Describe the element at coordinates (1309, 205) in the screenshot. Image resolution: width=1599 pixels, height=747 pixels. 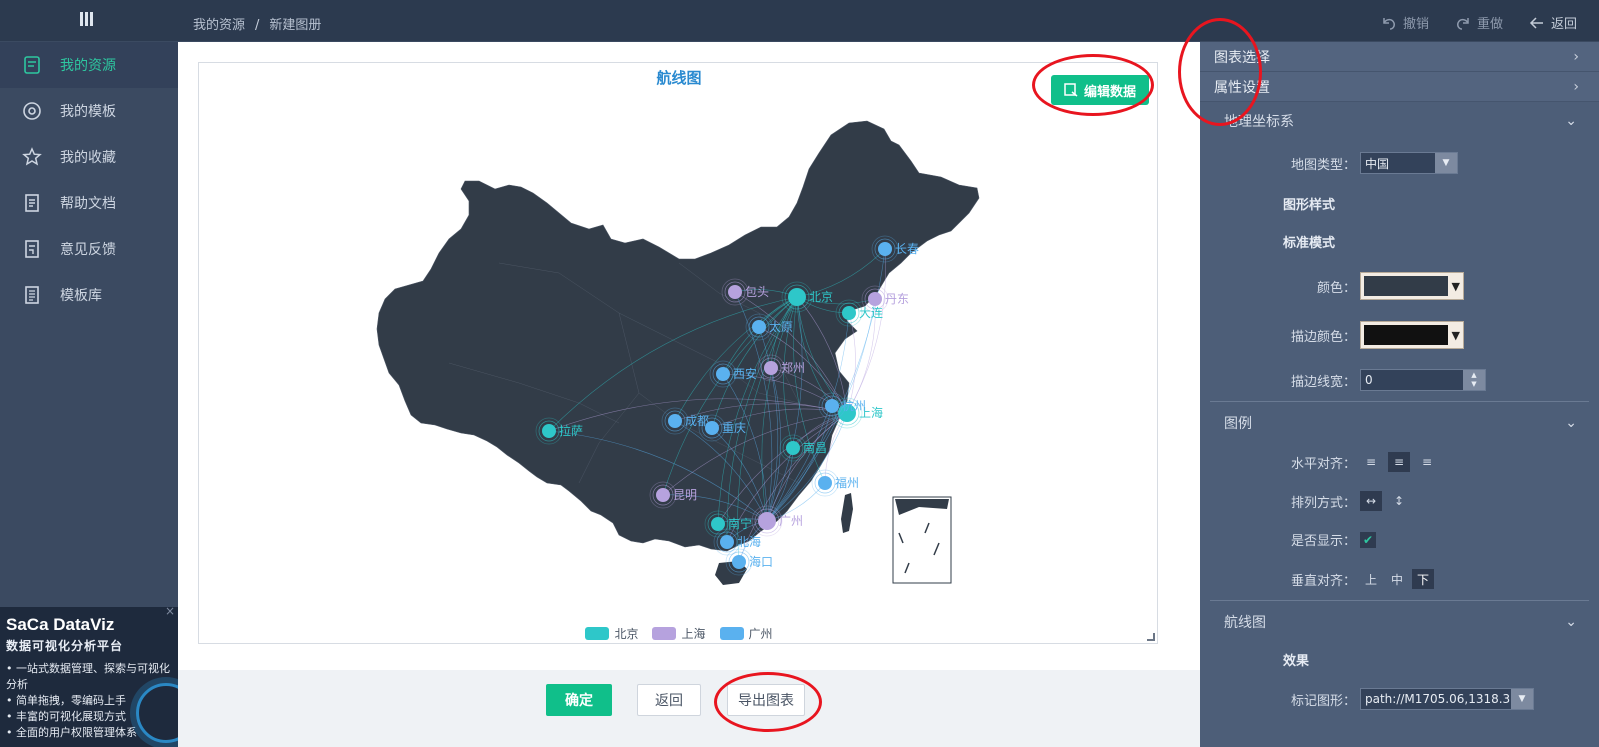
I see `shape-style-title: 图形样式` at that location.